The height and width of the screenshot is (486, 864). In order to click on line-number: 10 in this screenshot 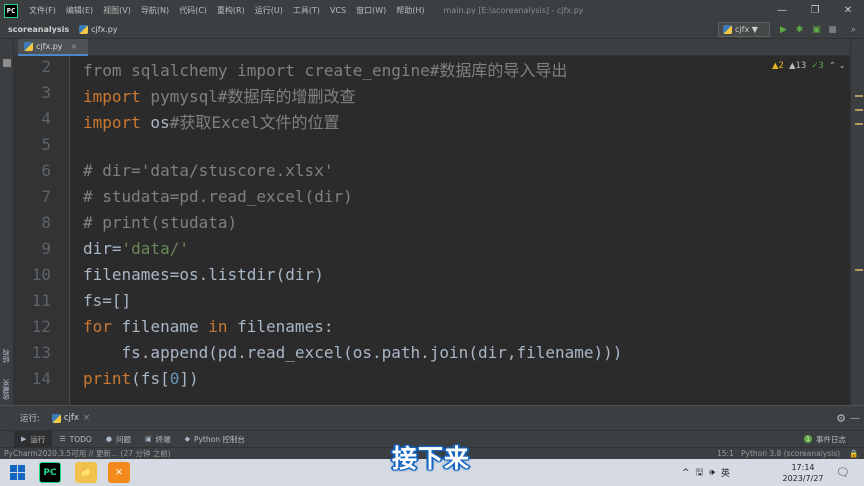, I will do `click(41, 274)`.